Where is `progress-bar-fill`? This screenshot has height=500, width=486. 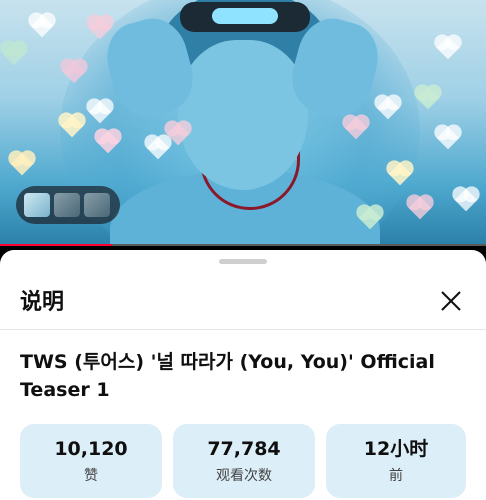 progress-bar-fill is located at coordinates (56, 245).